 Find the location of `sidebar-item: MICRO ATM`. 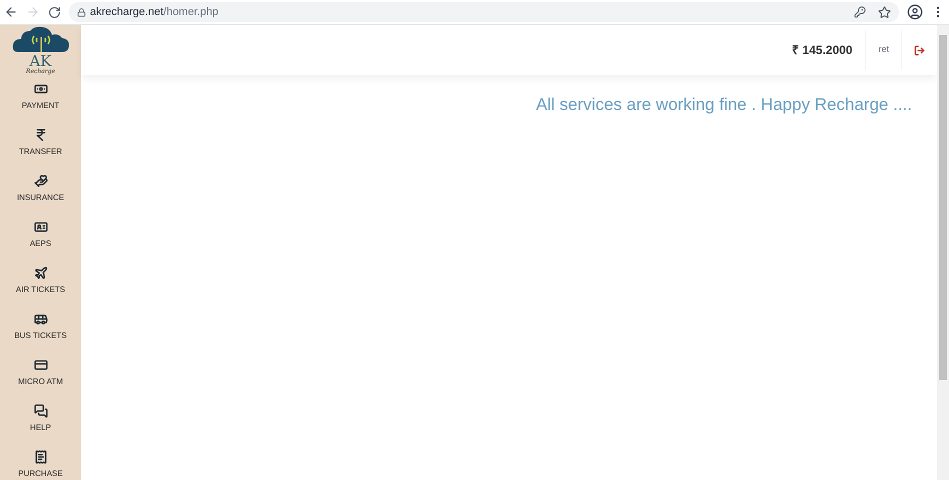

sidebar-item: MICRO ATM is located at coordinates (40, 379).